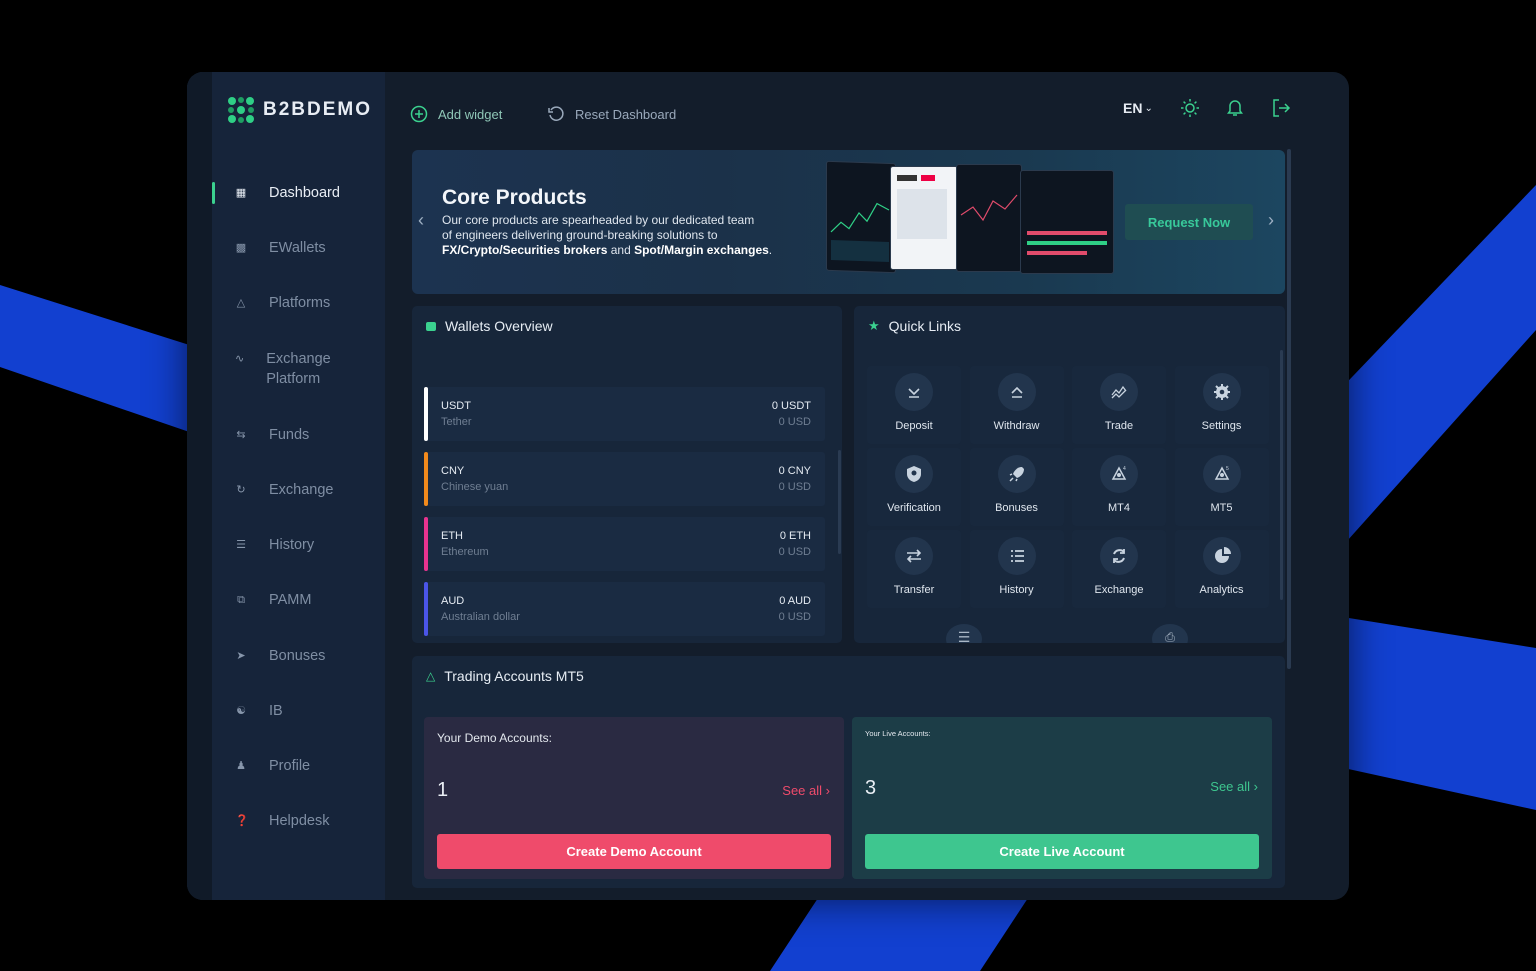 This screenshot has height=971, width=1536. Describe the element at coordinates (556, 113) in the screenshot. I see `reset-icon` at that location.